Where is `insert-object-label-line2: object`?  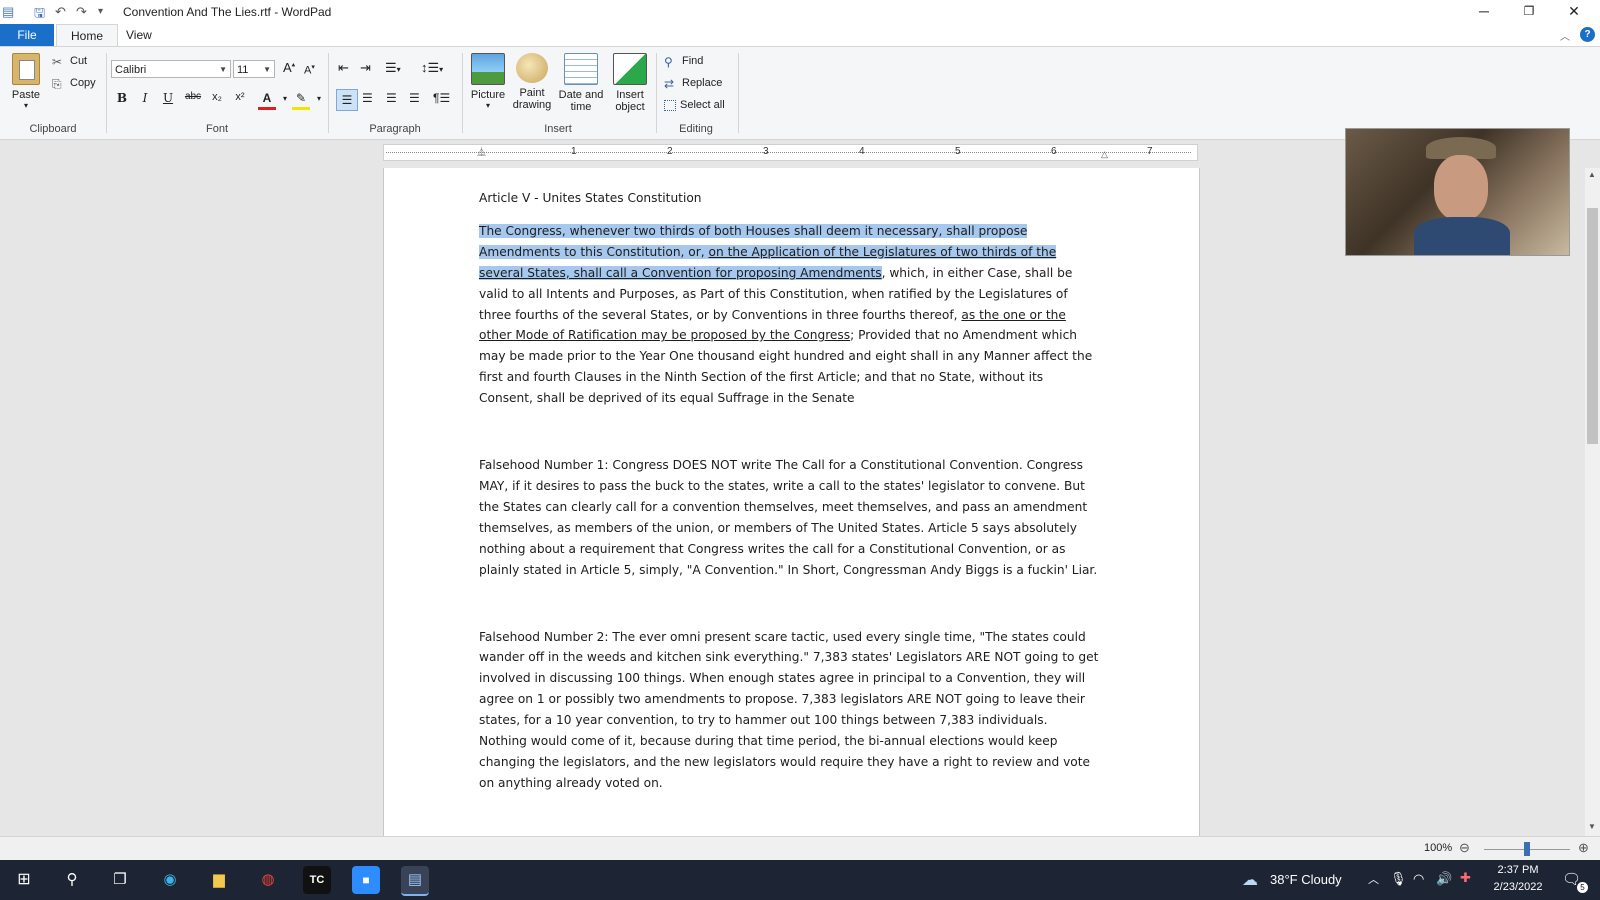
insert-object-label-line2: object is located at coordinates (630, 107).